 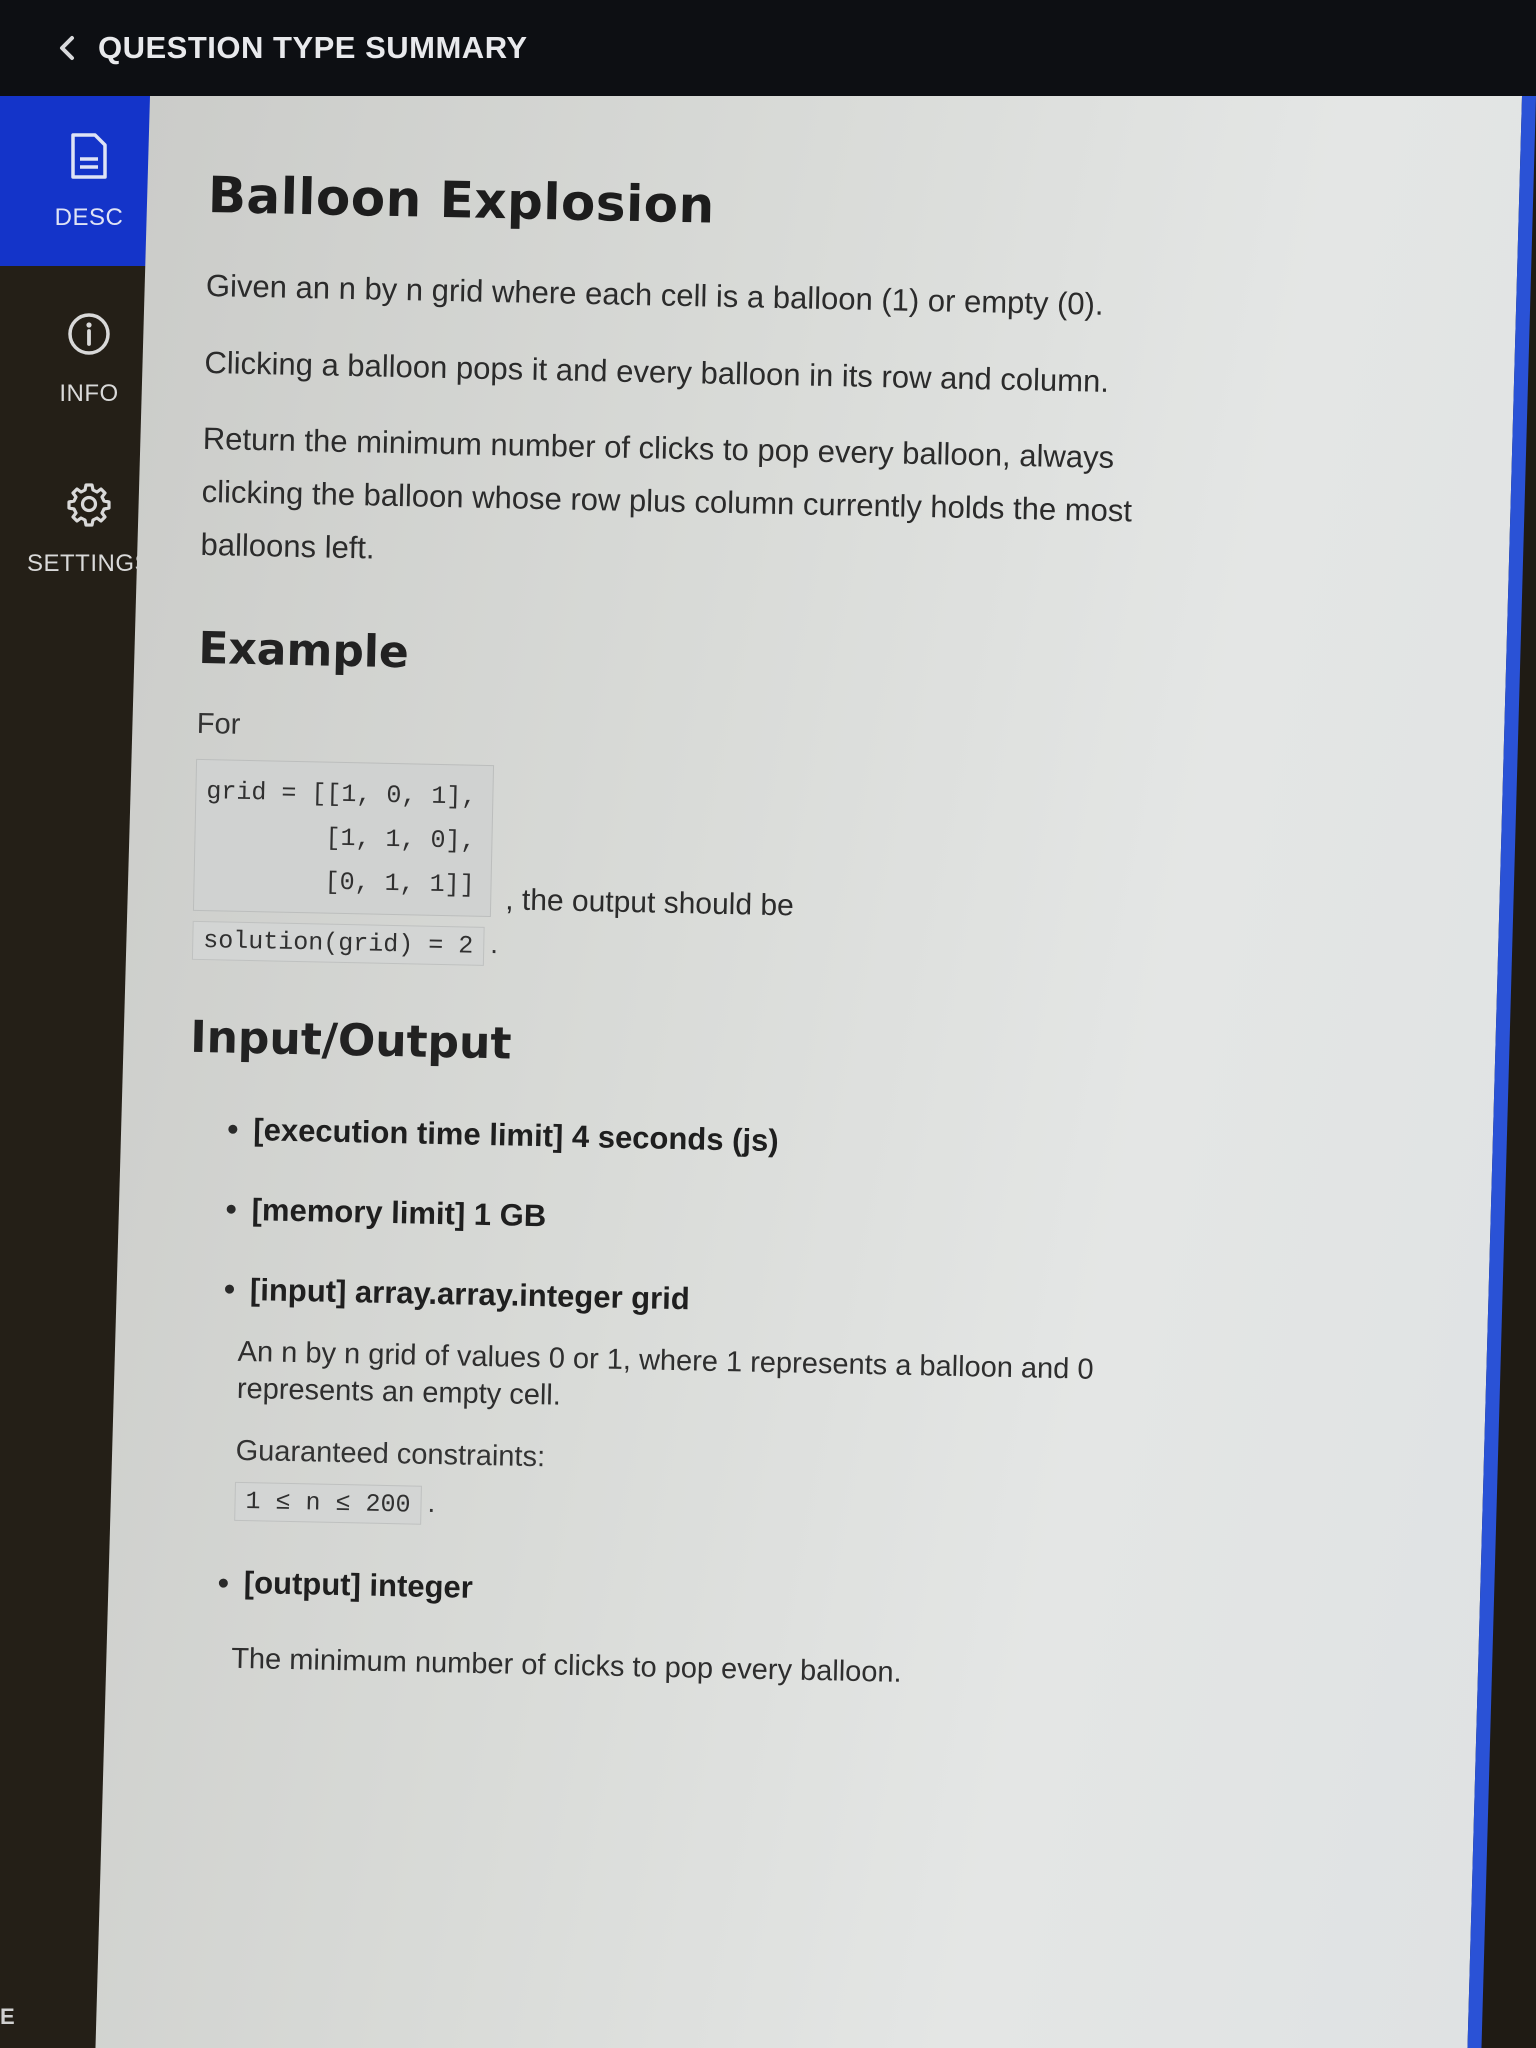 What do you see at coordinates (461, 200) in the screenshot?
I see `problem-title: Balloon Explosion` at bounding box center [461, 200].